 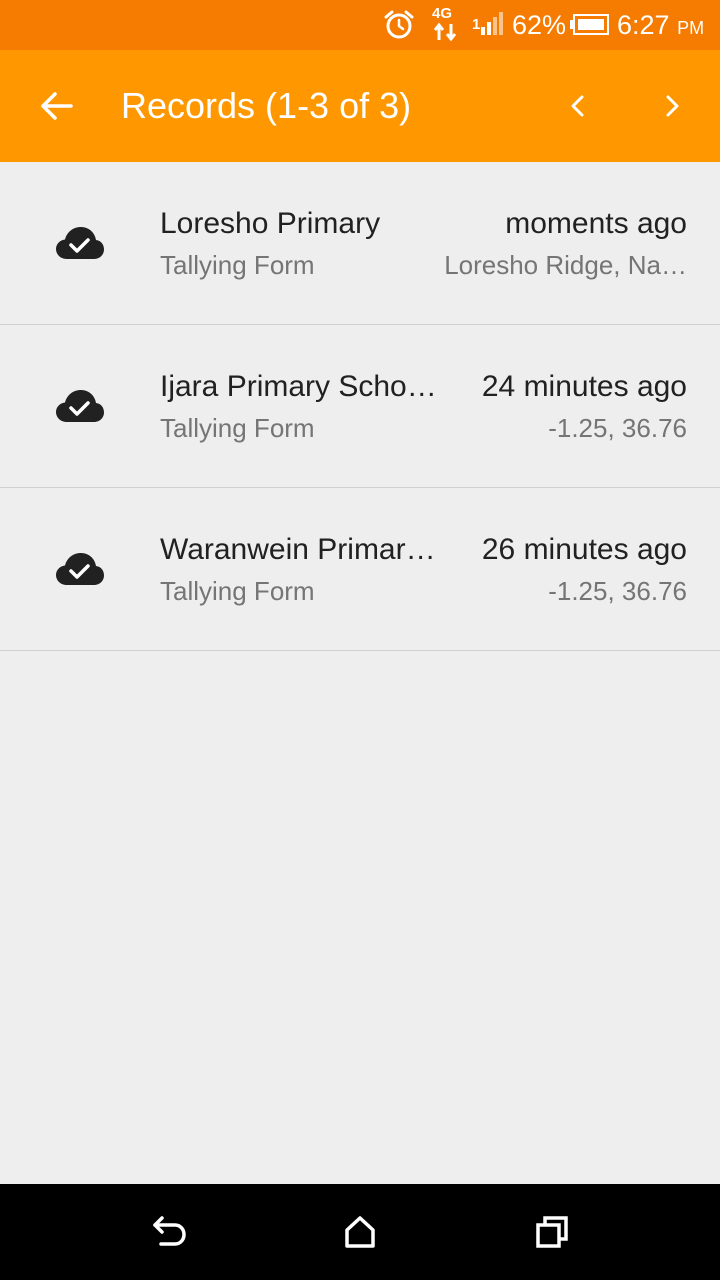 I want to click on nav-recents-icon, so click(x=552, y=1232).